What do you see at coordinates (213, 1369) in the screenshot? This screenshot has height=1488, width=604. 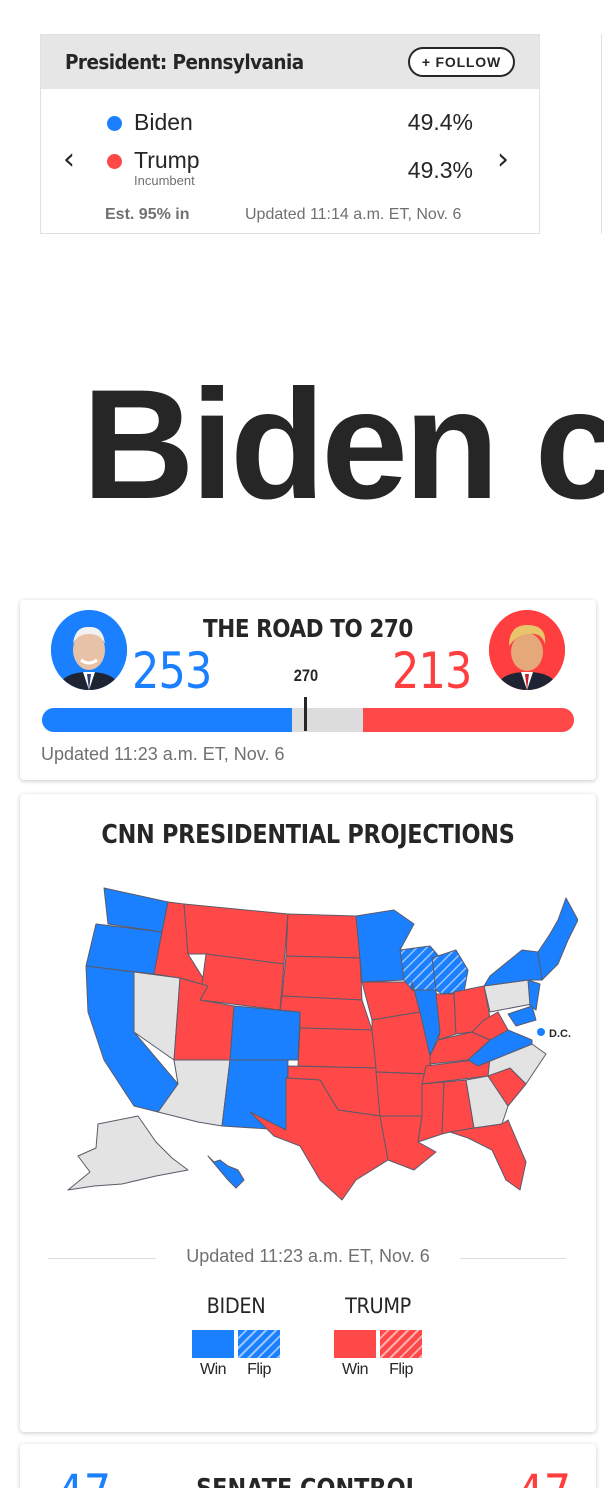 I see `biden-win-label: Win` at bounding box center [213, 1369].